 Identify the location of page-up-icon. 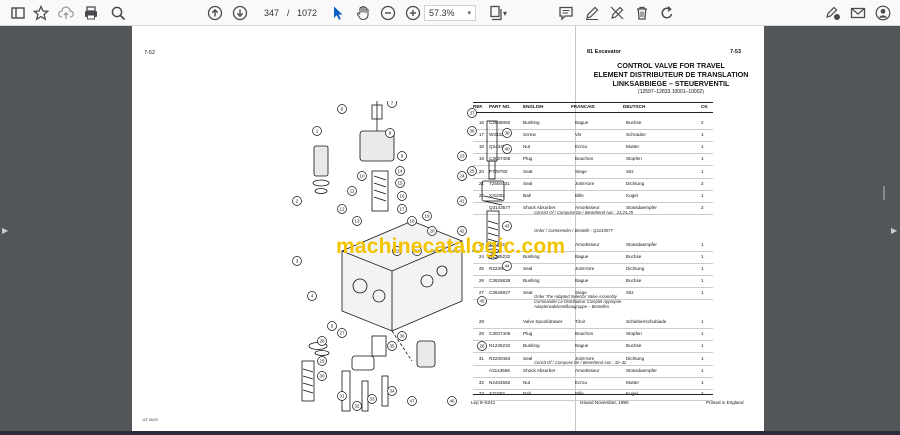
(215, 13).